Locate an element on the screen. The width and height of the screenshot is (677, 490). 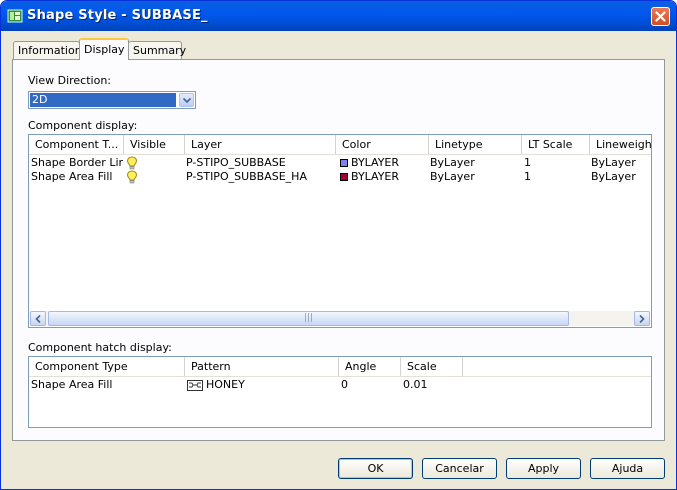
cell-angle: 0 is located at coordinates (344, 384).